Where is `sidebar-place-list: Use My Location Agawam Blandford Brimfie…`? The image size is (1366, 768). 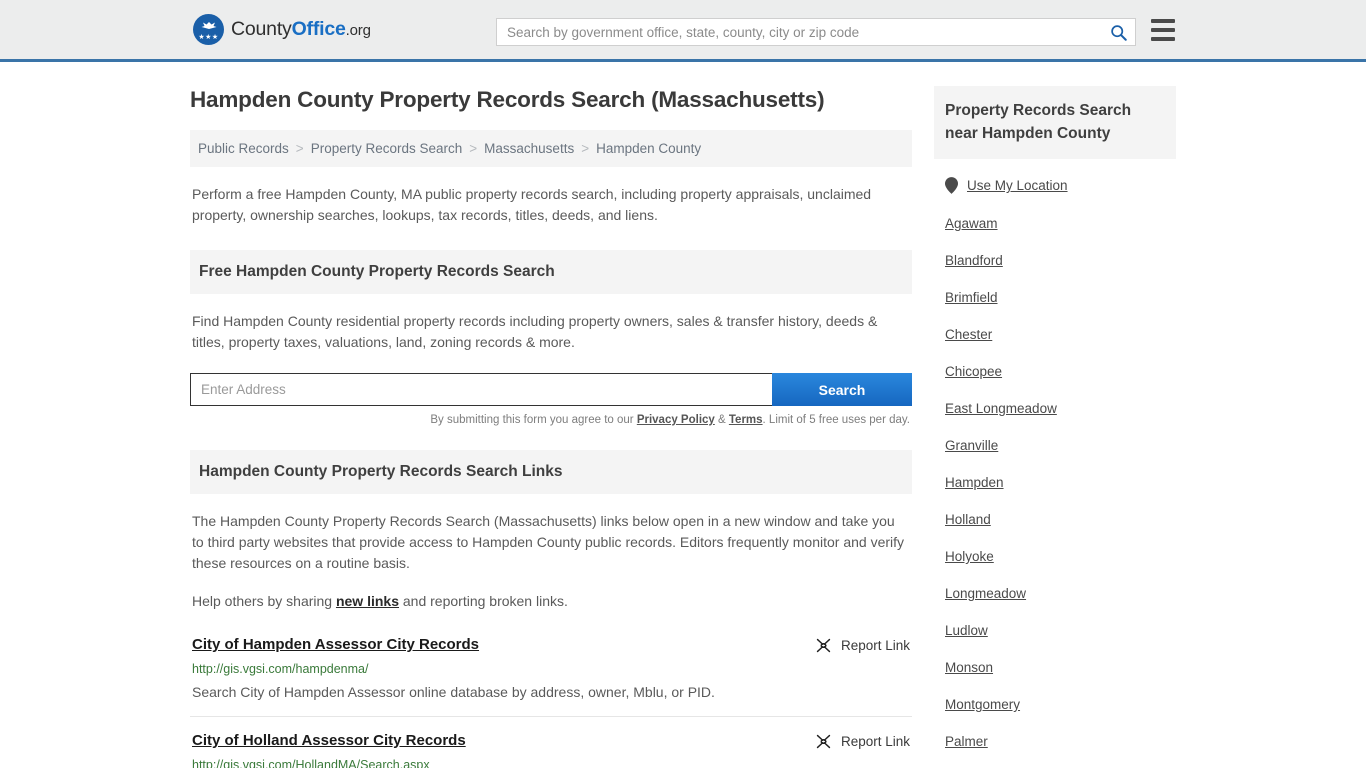 sidebar-place-list: Use My Location Agawam Blandford Brimfie… is located at coordinates (1055, 459).